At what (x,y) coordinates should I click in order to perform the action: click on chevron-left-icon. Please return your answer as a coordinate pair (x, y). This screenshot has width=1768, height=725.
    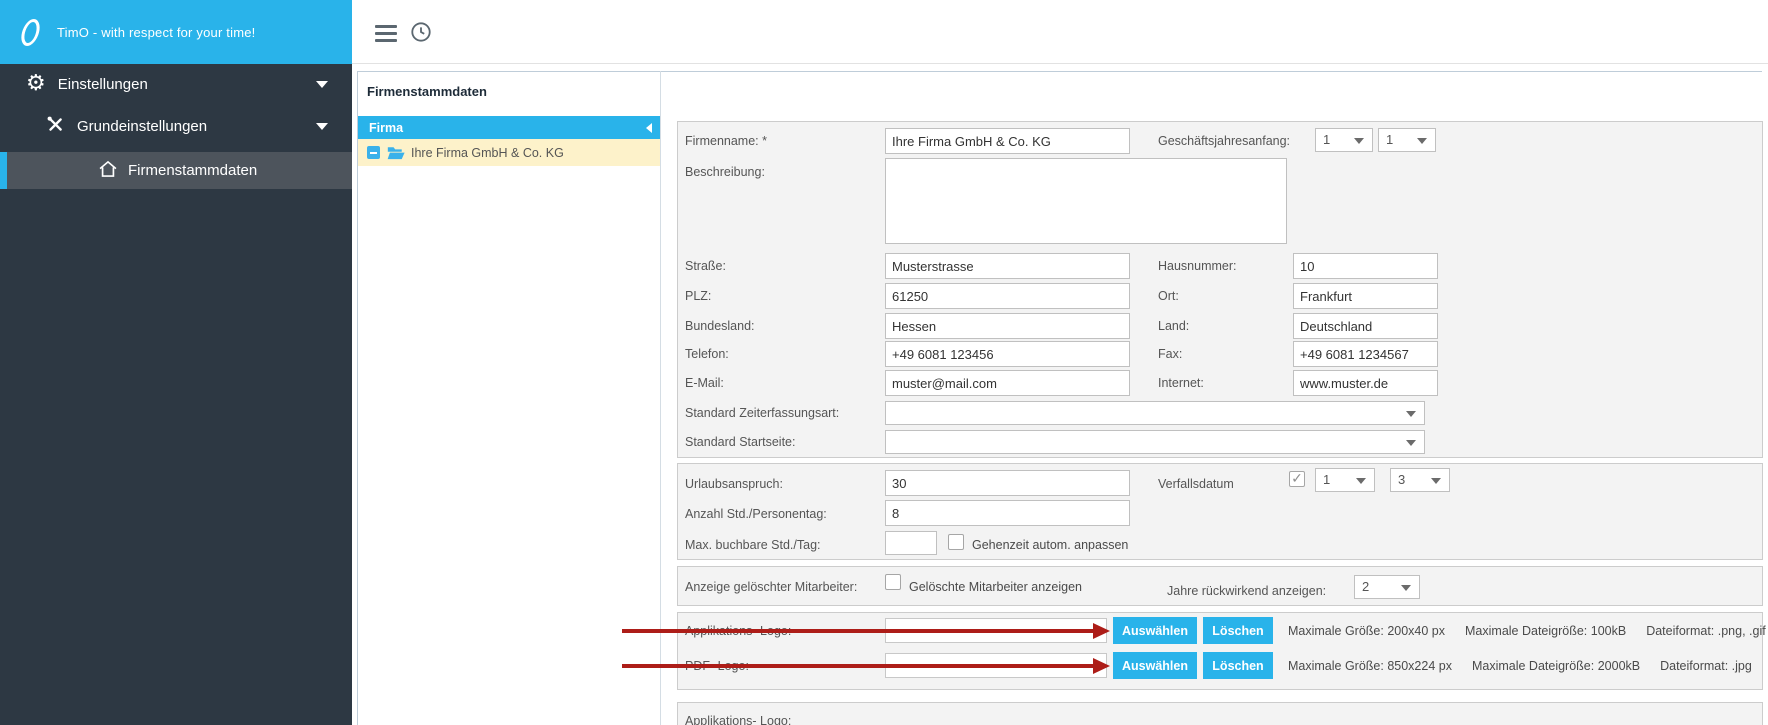
    Looking at the image, I should click on (649, 127).